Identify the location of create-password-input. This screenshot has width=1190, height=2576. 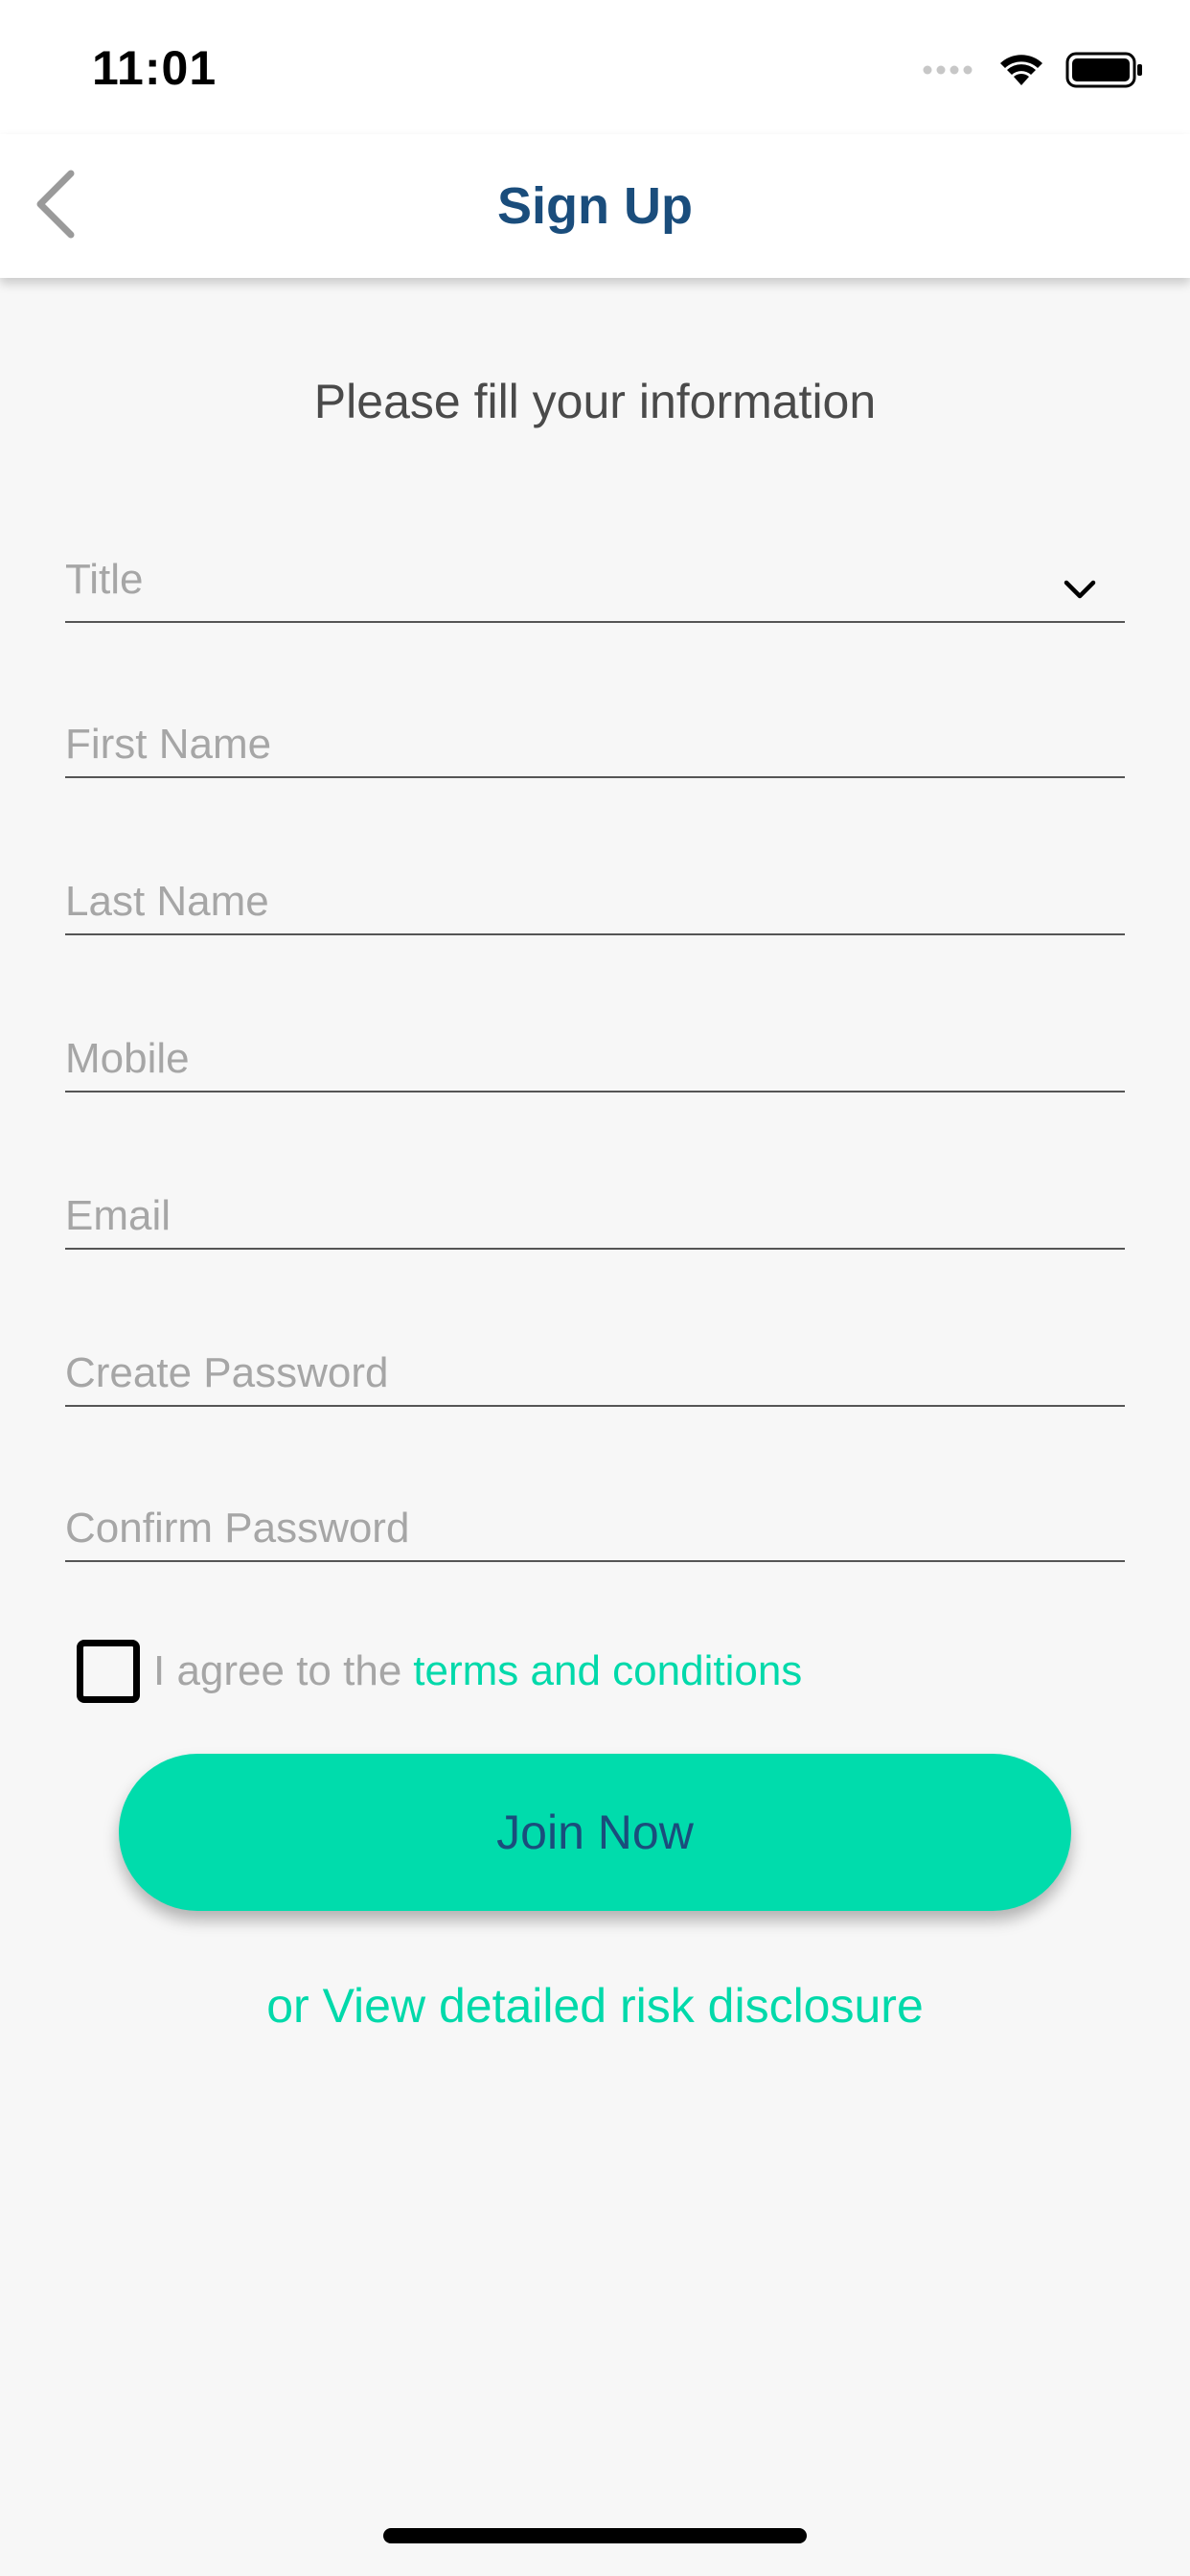
(595, 1373).